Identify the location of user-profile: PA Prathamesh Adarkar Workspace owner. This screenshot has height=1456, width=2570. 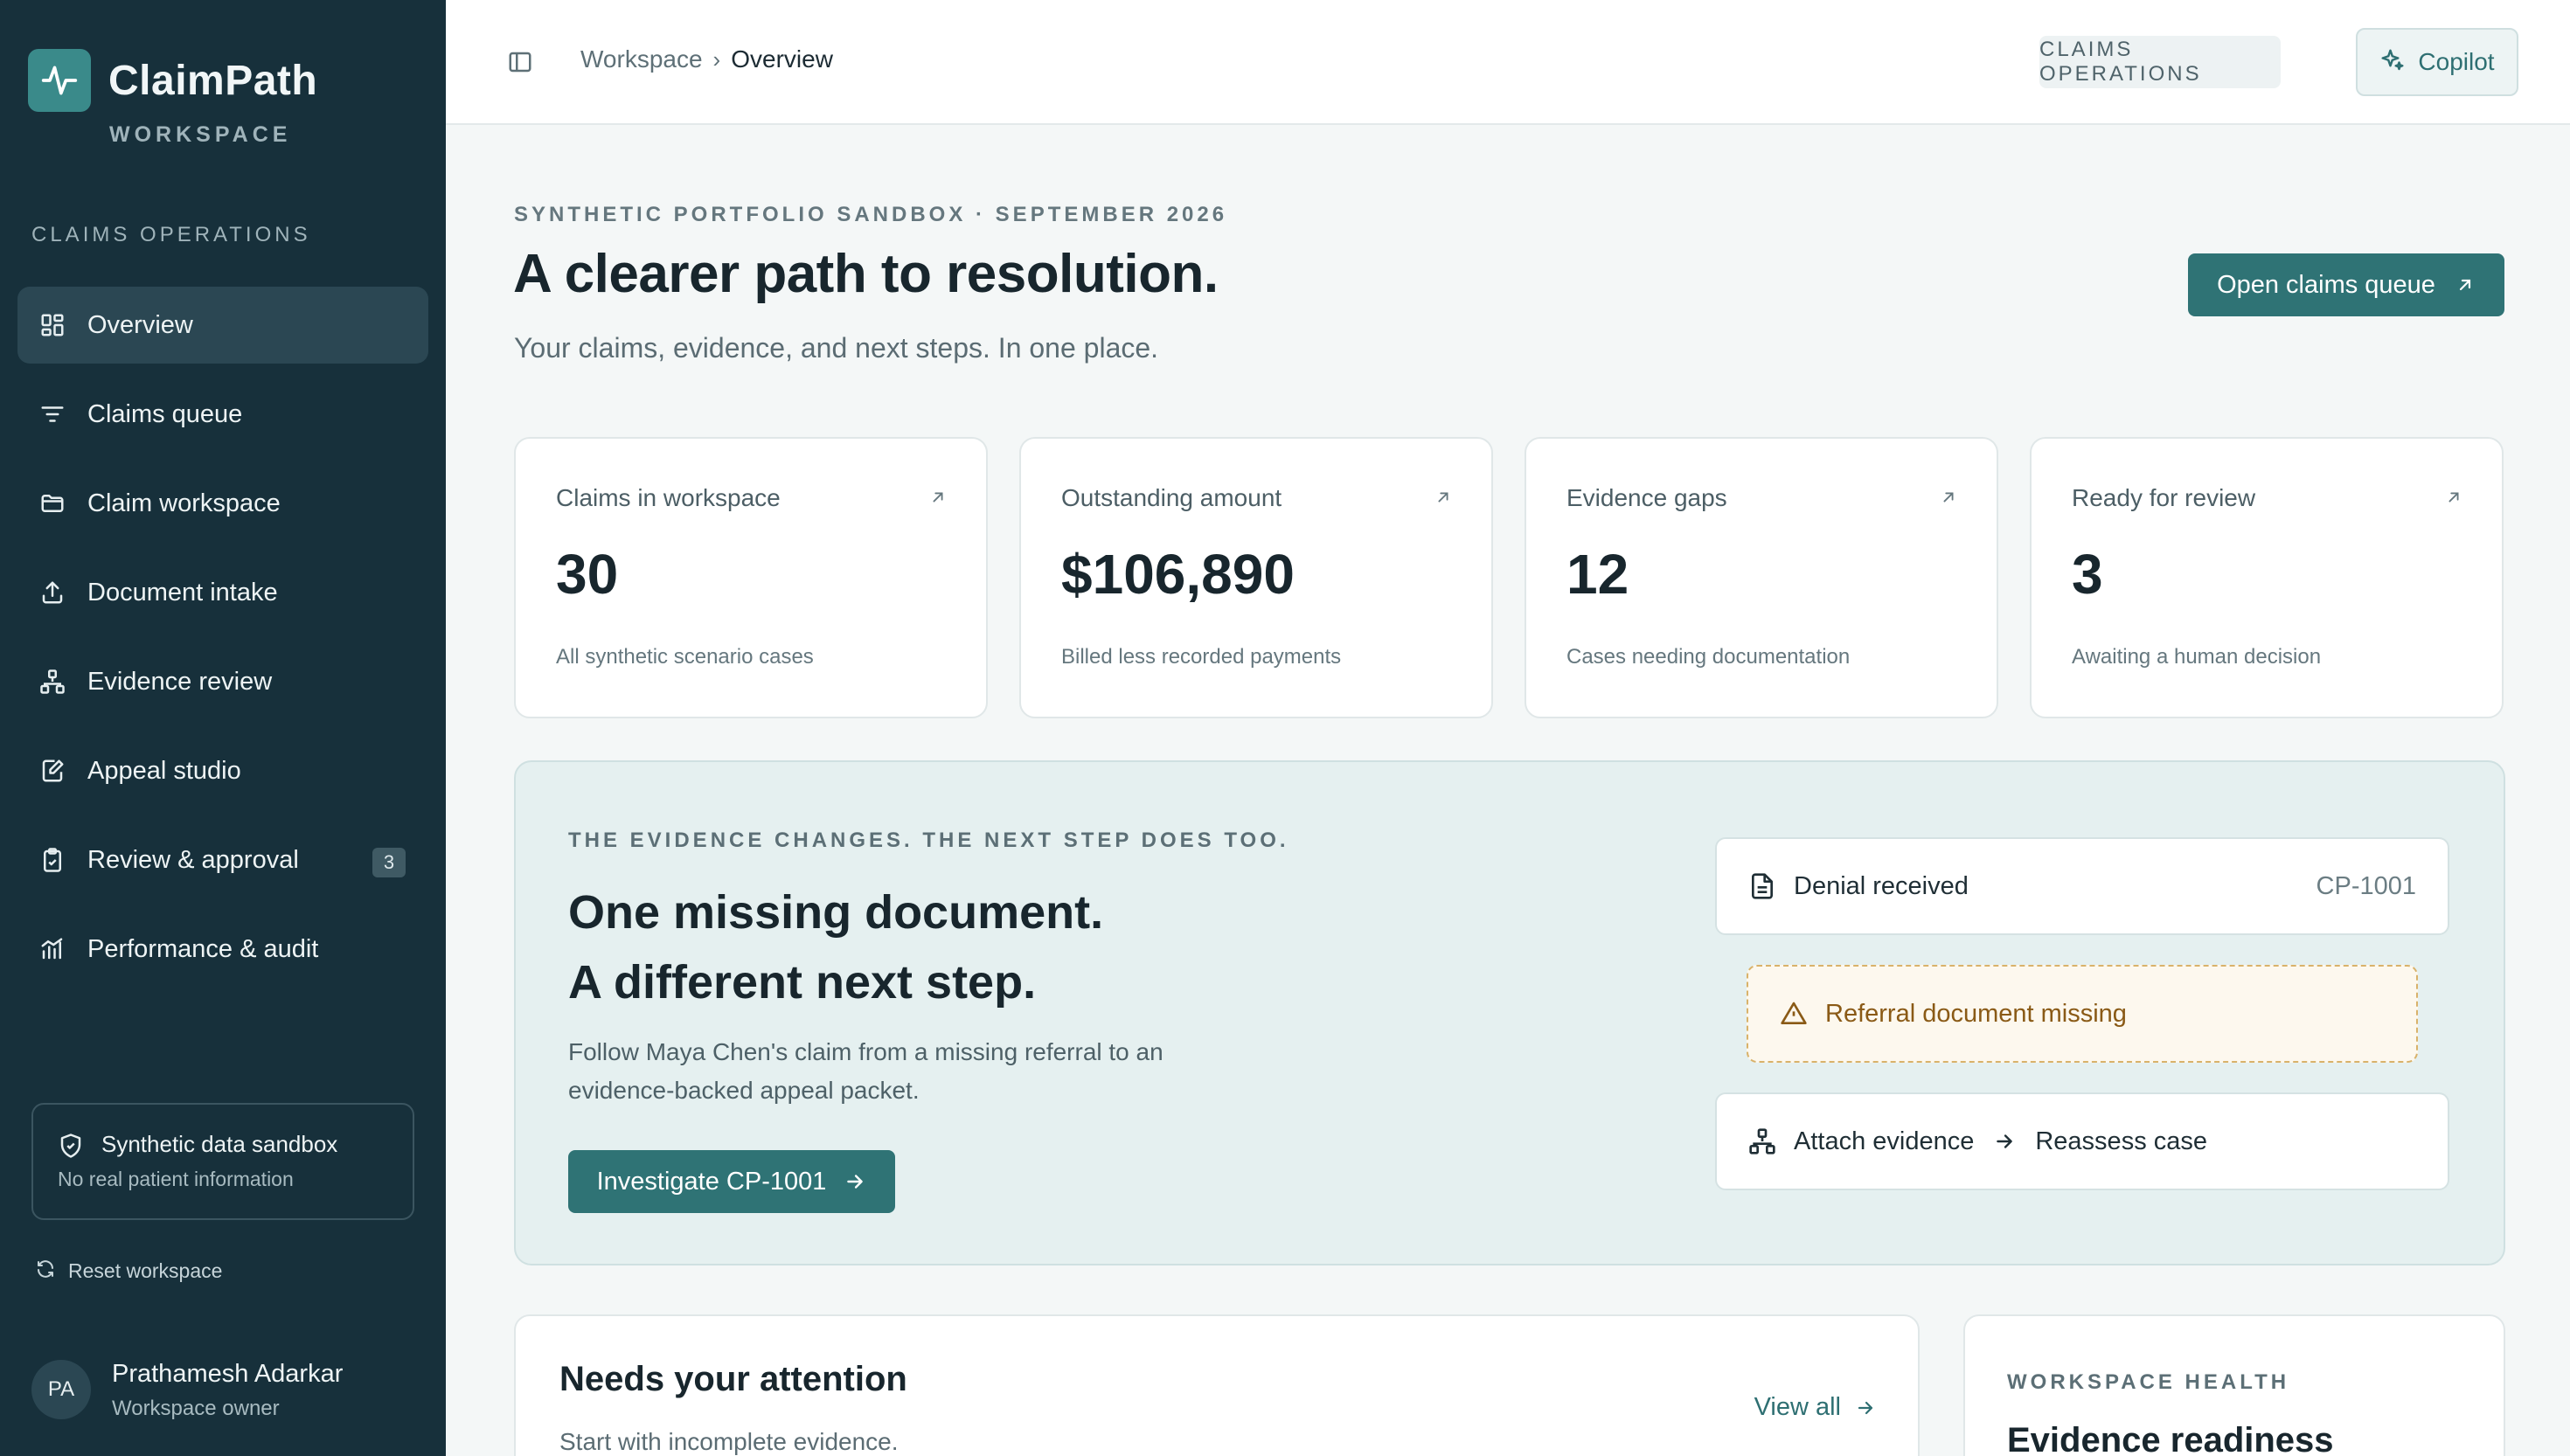
(187, 1390).